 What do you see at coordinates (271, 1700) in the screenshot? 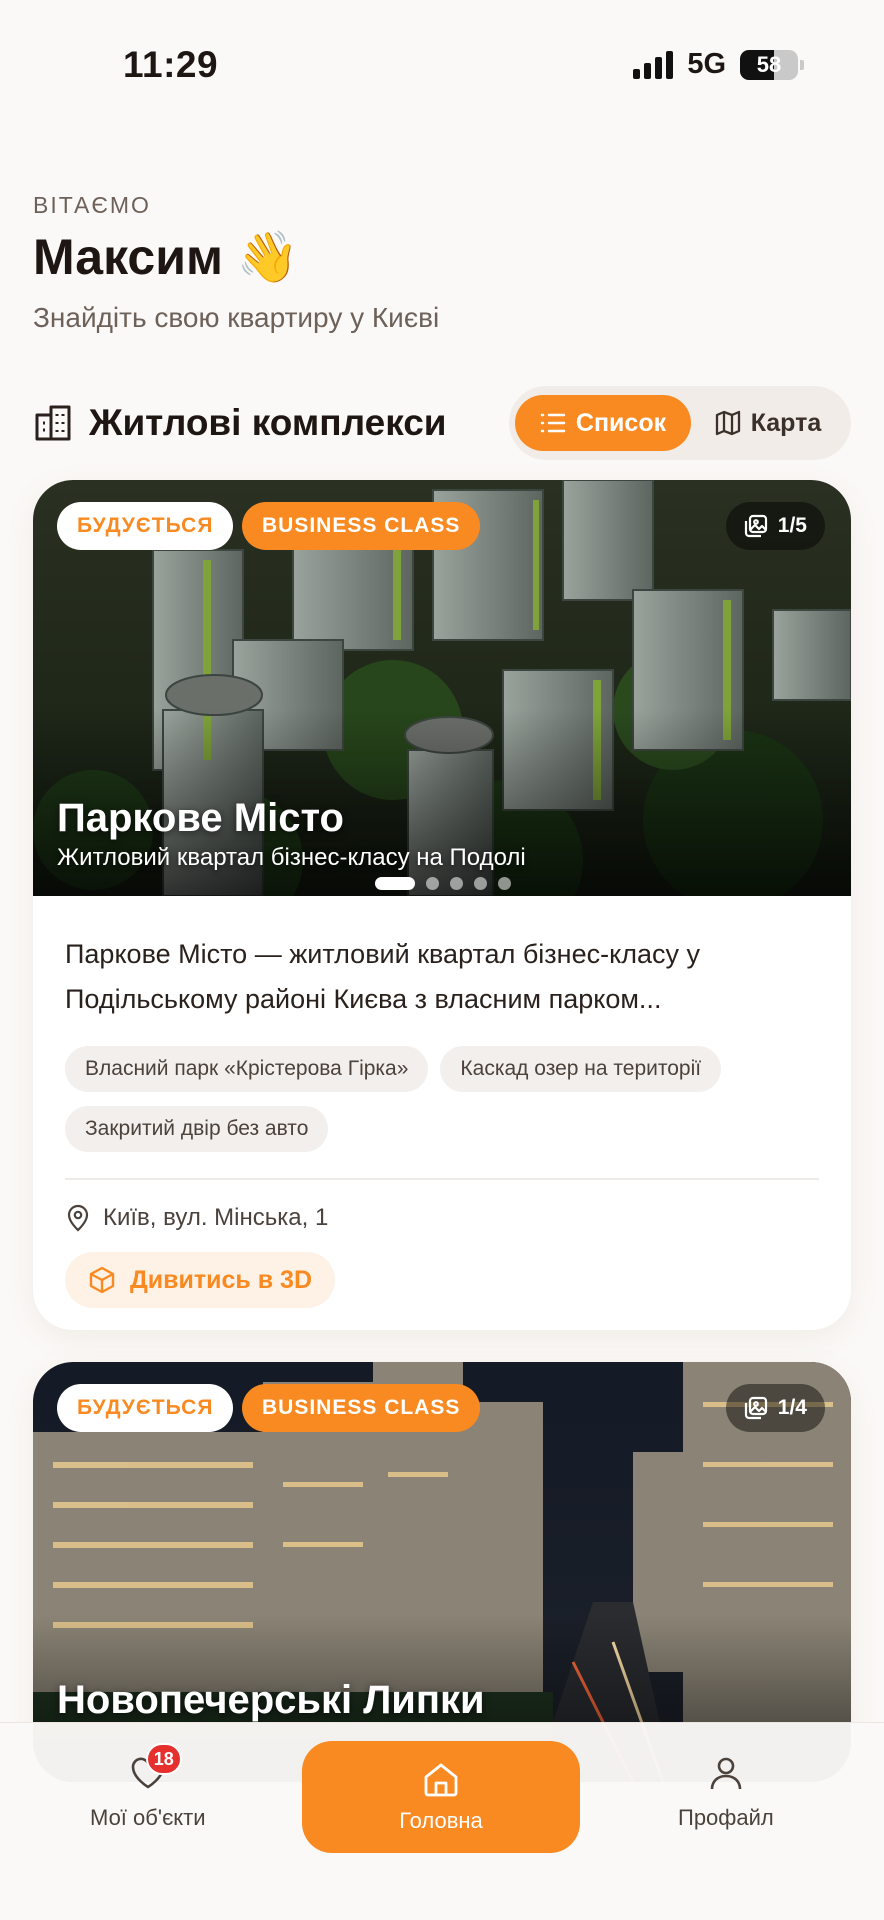
I see `complex-title: Новопечерські Липки` at bounding box center [271, 1700].